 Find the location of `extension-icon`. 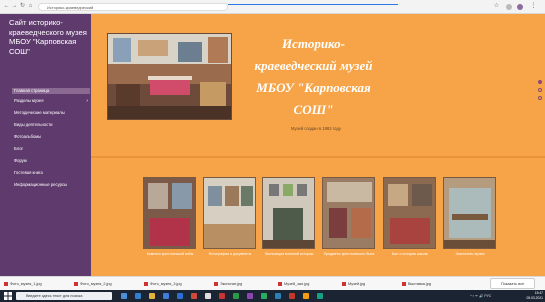

extension-icon is located at coordinates (509, 7).